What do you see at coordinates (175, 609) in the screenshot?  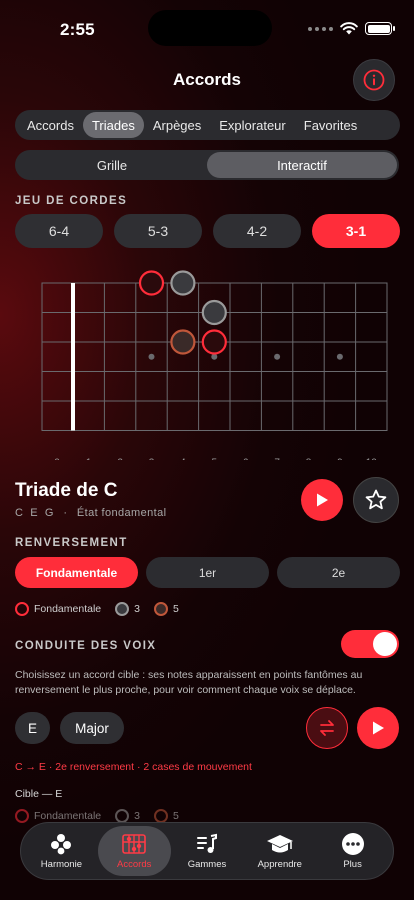 I see `legend-fifth-label: 5` at bounding box center [175, 609].